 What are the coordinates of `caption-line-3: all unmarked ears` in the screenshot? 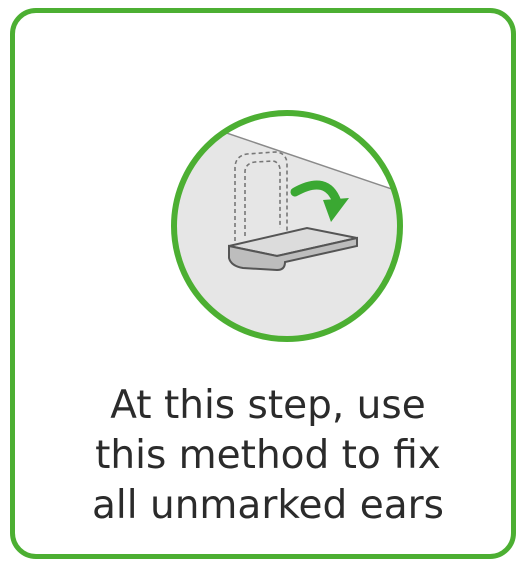 It's located at (268, 505).